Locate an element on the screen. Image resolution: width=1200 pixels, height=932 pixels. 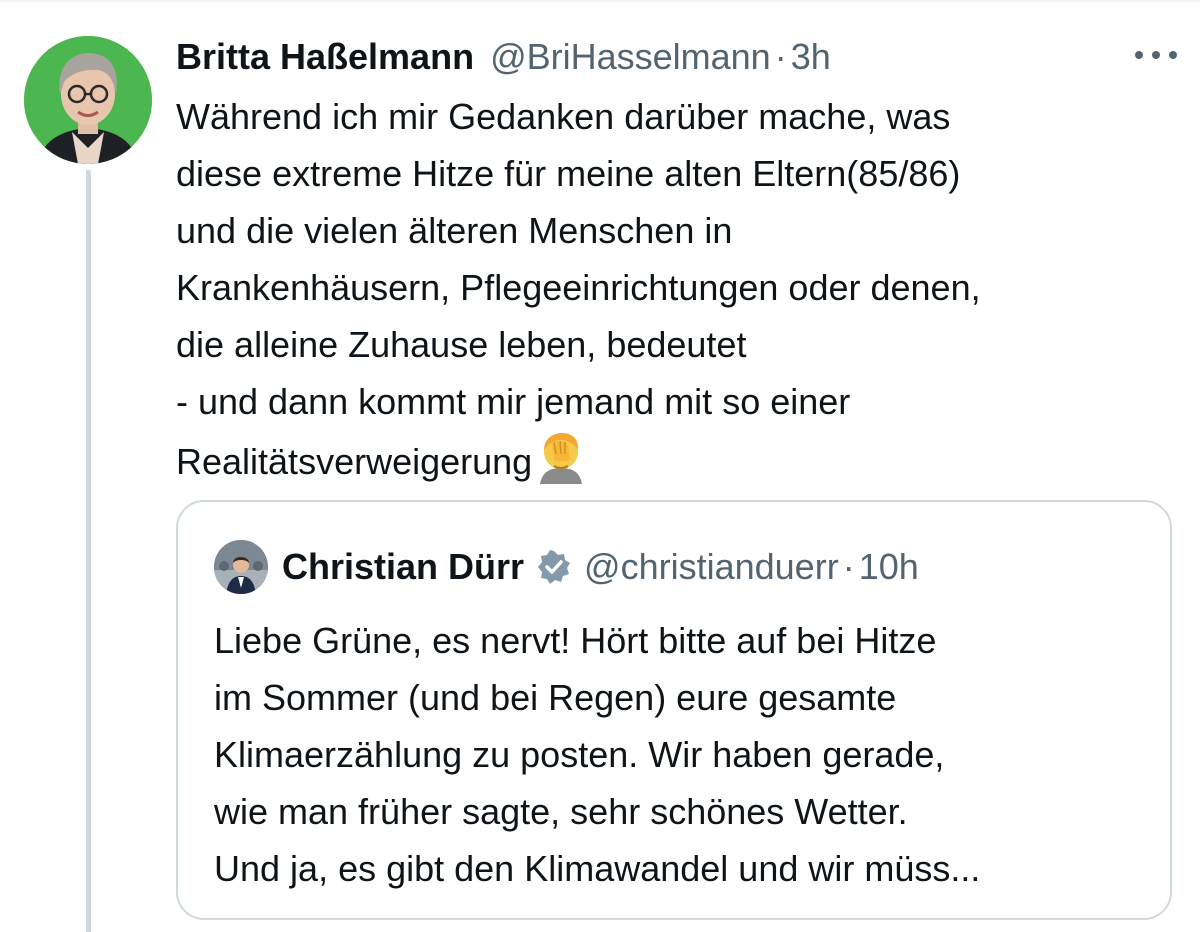
thread-line is located at coordinates (88, 551).